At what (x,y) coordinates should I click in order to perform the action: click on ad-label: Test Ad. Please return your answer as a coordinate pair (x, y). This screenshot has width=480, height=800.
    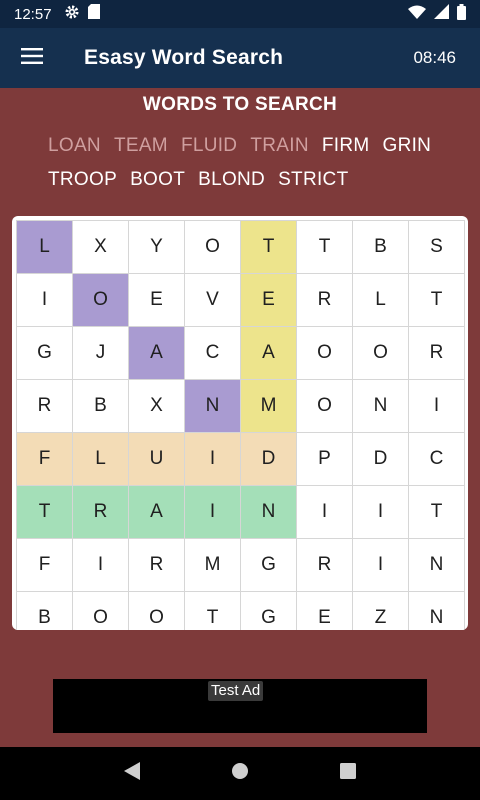
    Looking at the image, I should click on (236, 691).